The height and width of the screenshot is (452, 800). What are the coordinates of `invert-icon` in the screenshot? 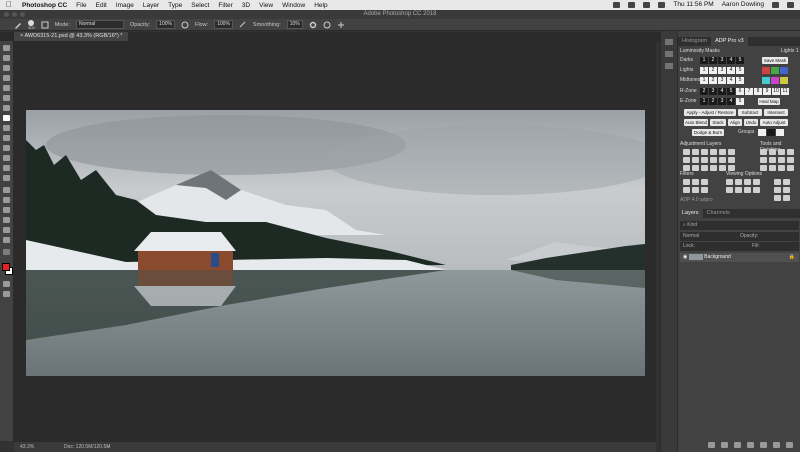 It's located at (722, 160).